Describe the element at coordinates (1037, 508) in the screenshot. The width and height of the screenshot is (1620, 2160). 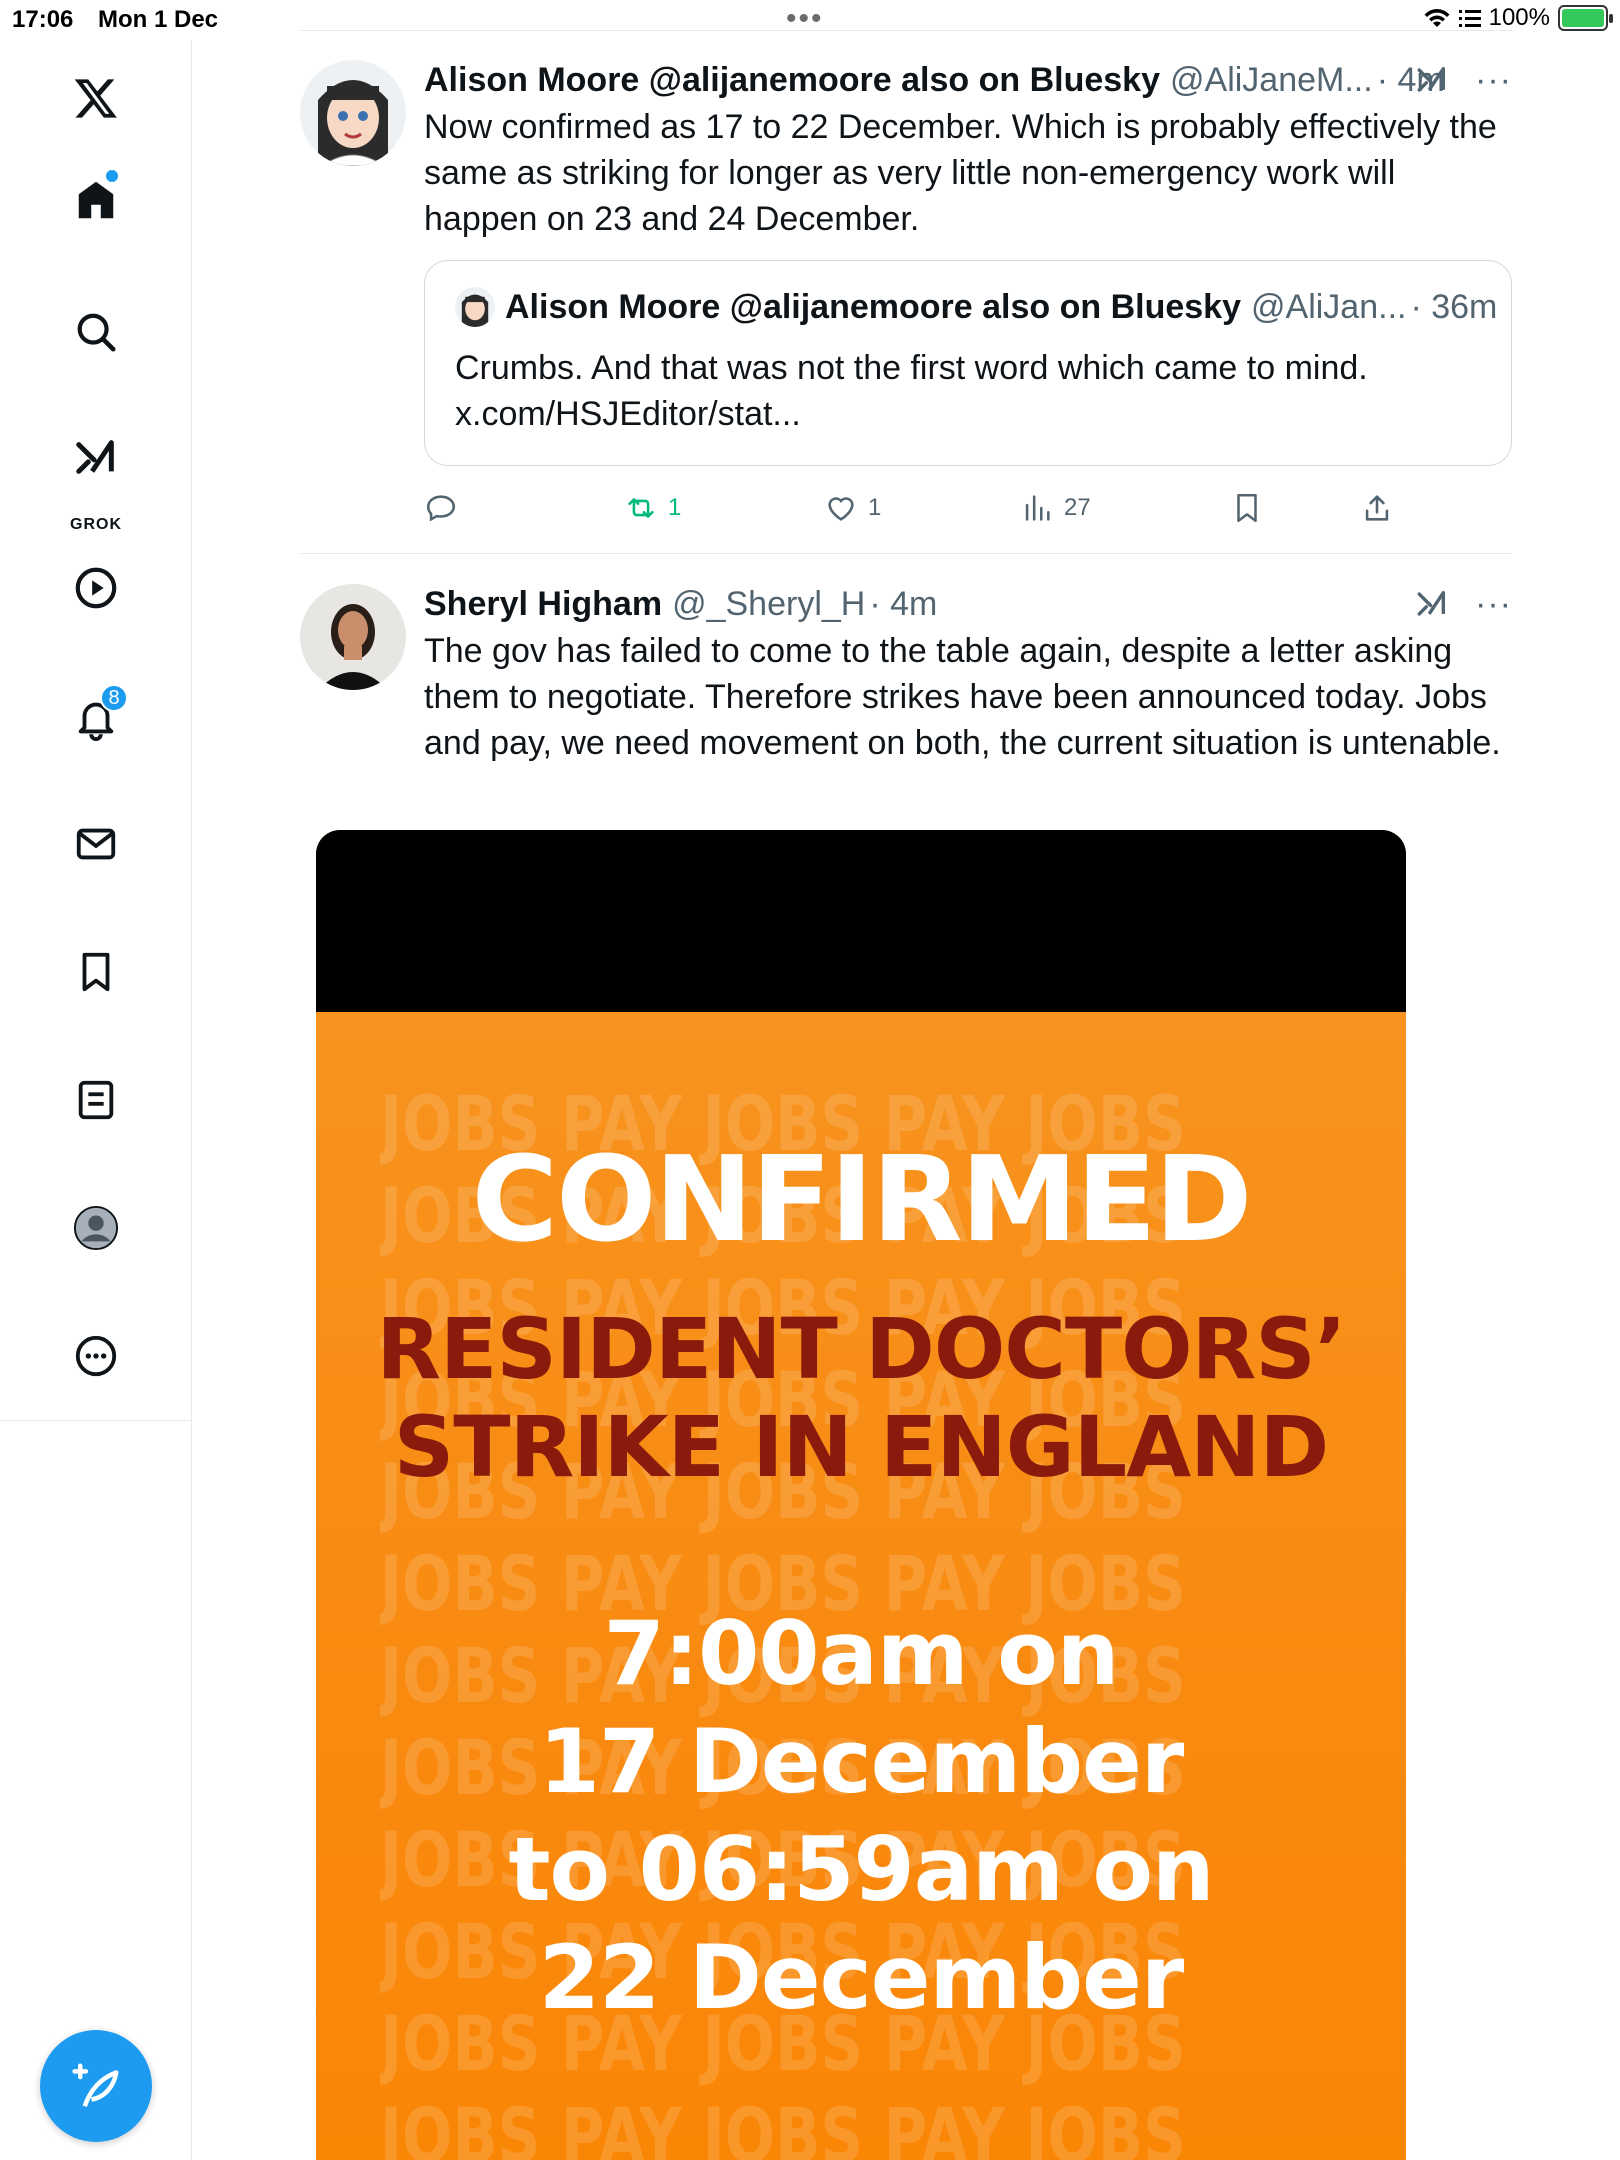
I see `views-icon` at that location.